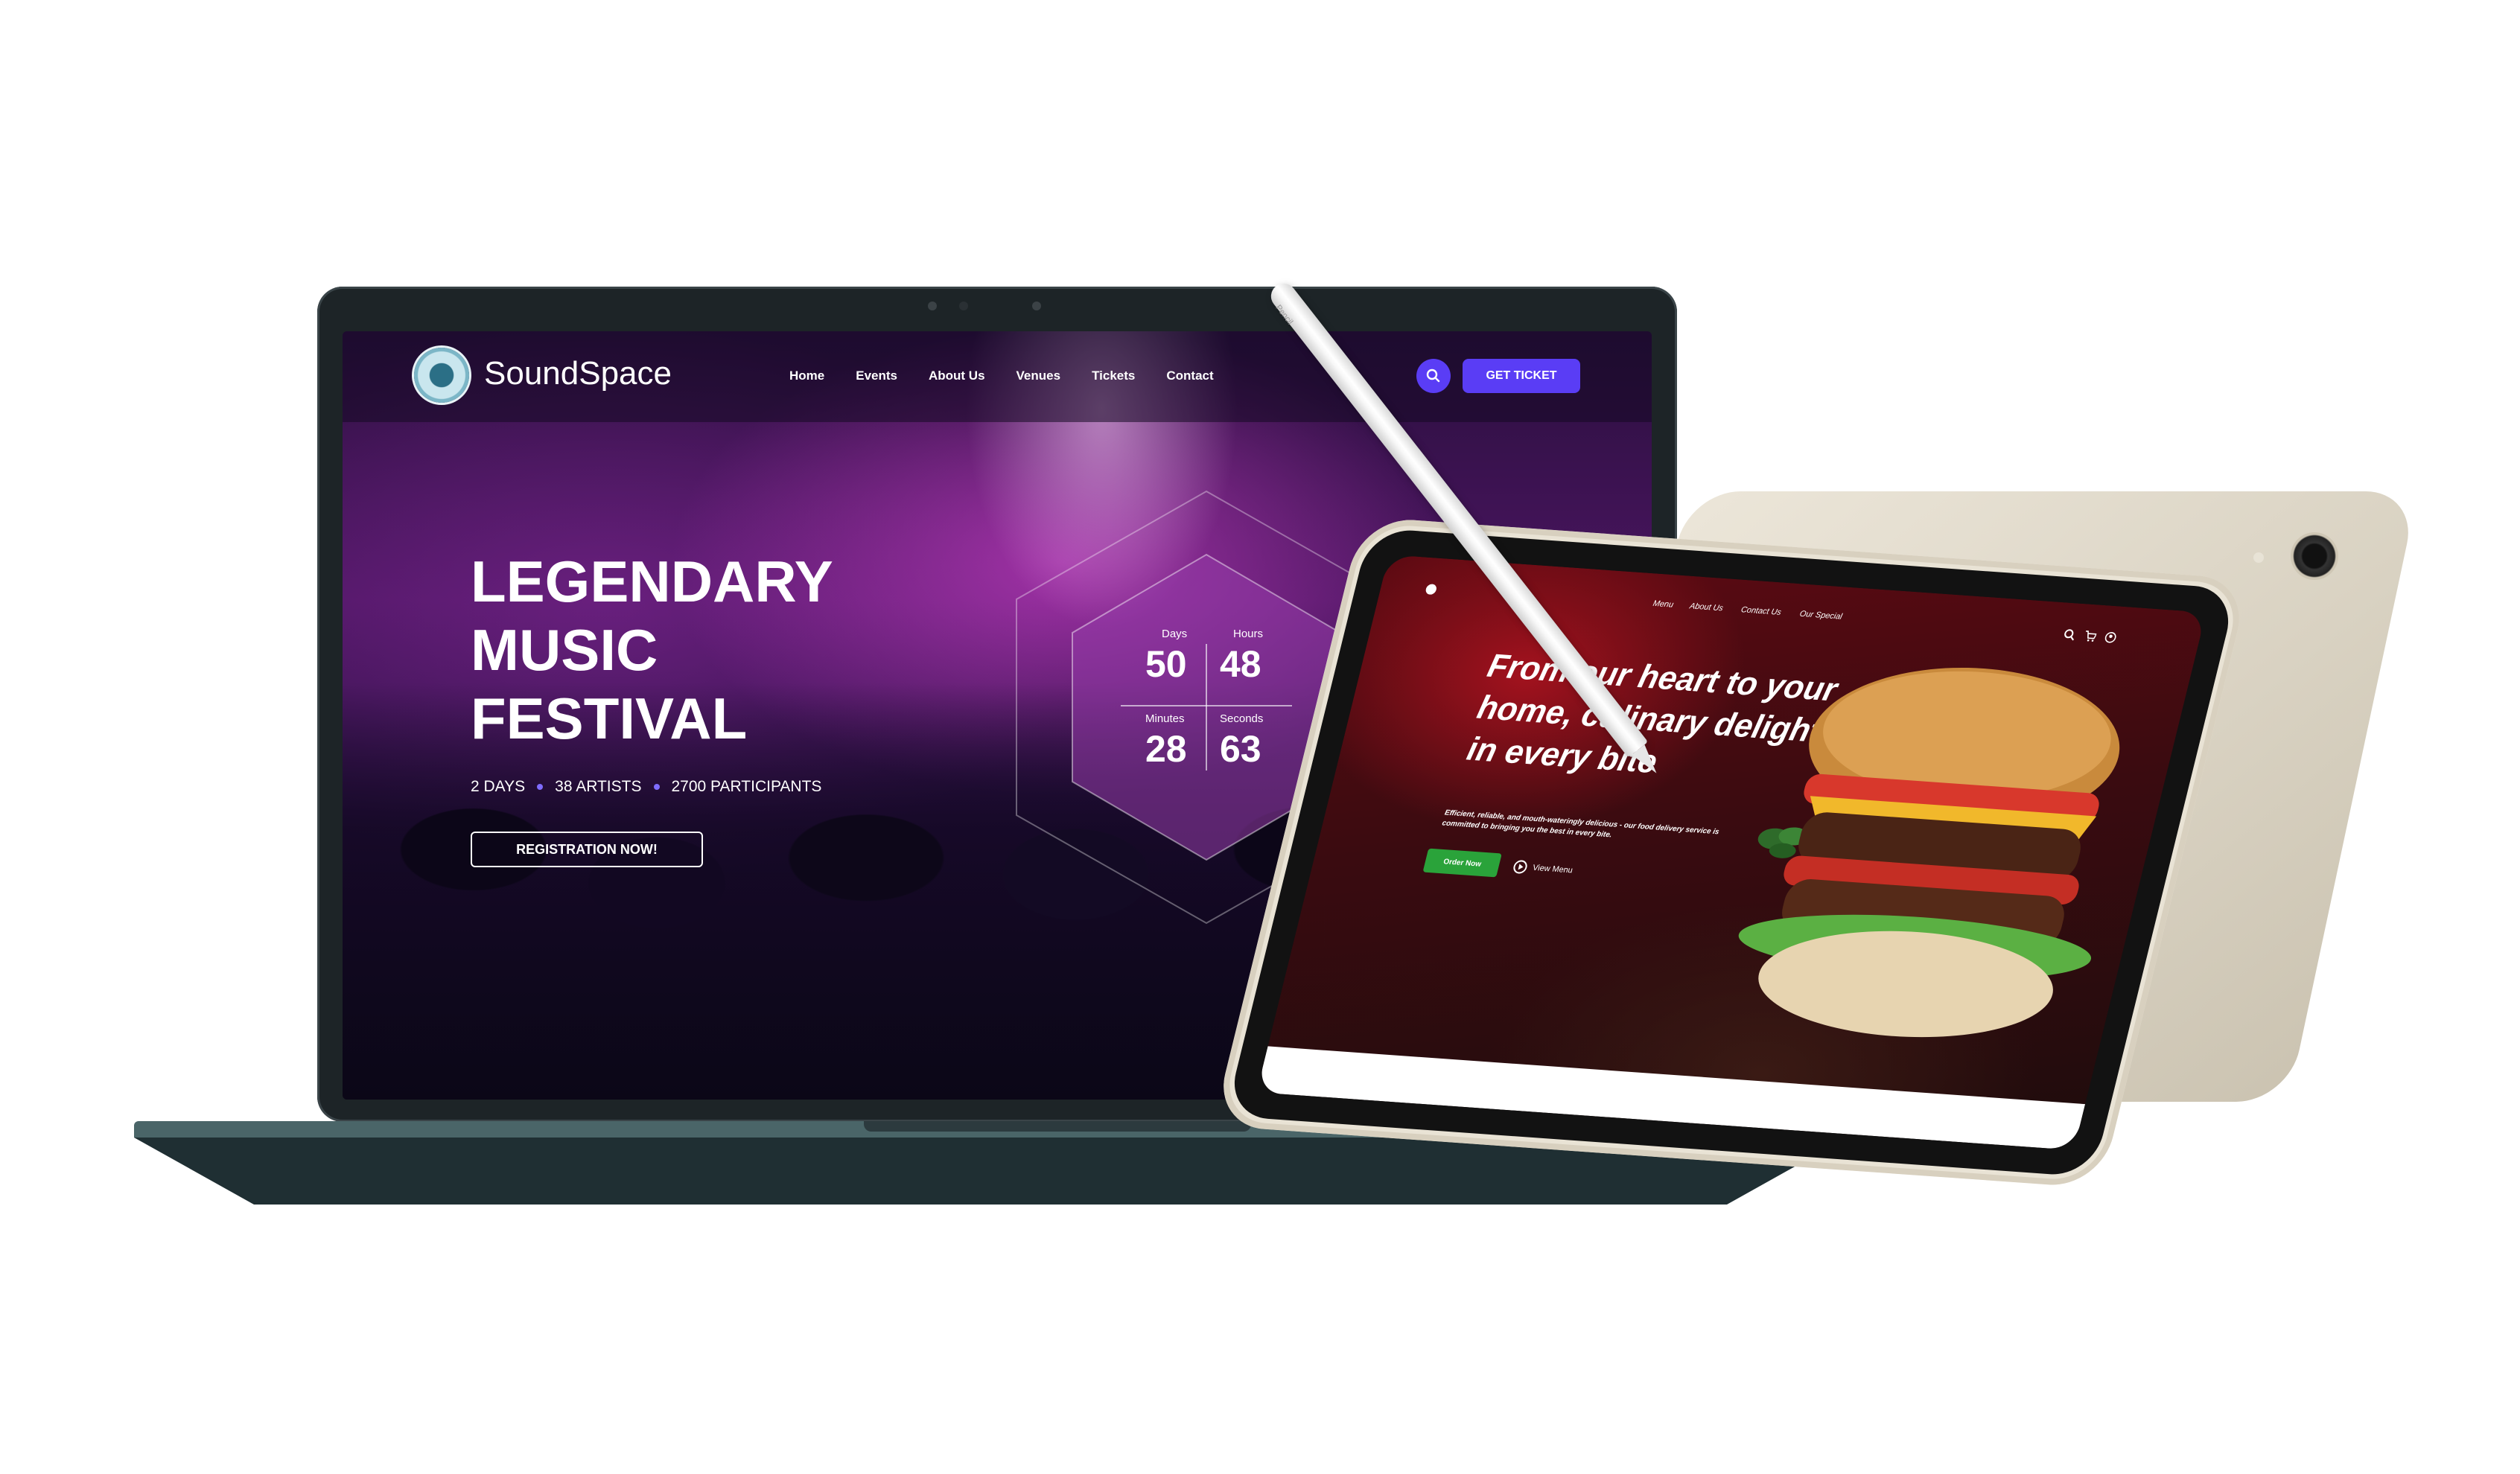 Image resolution: width=2520 pixels, height=1474 pixels. What do you see at coordinates (876, 375) in the screenshot?
I see `nav-events: Events` at bounding box center [876, 375].